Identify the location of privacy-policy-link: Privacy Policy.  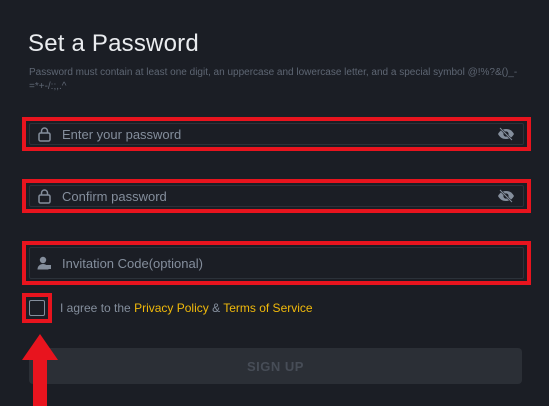
(171, 308).